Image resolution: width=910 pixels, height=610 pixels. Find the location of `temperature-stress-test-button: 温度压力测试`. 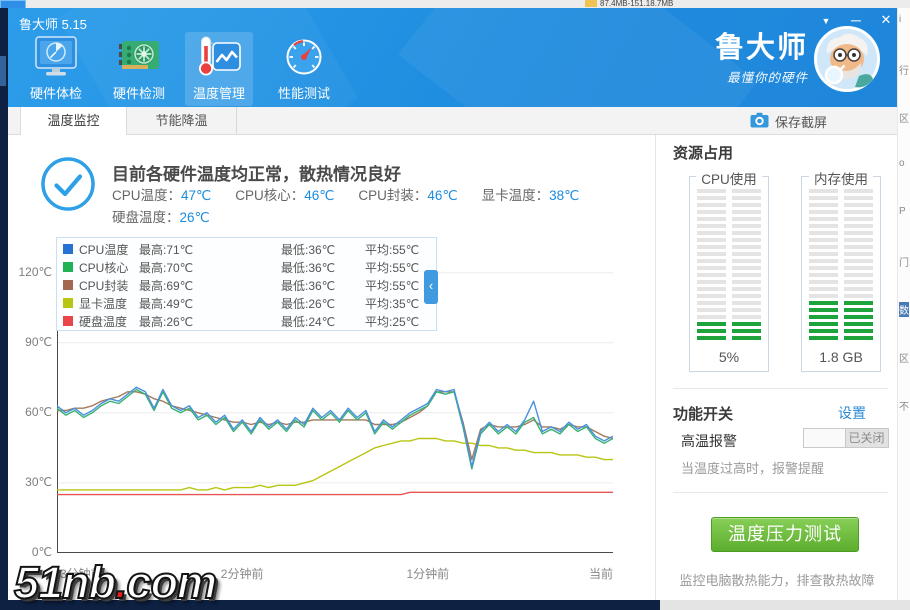

temperature-stress-test-button: 温度压力测试 is located at coordinates (785, 534).